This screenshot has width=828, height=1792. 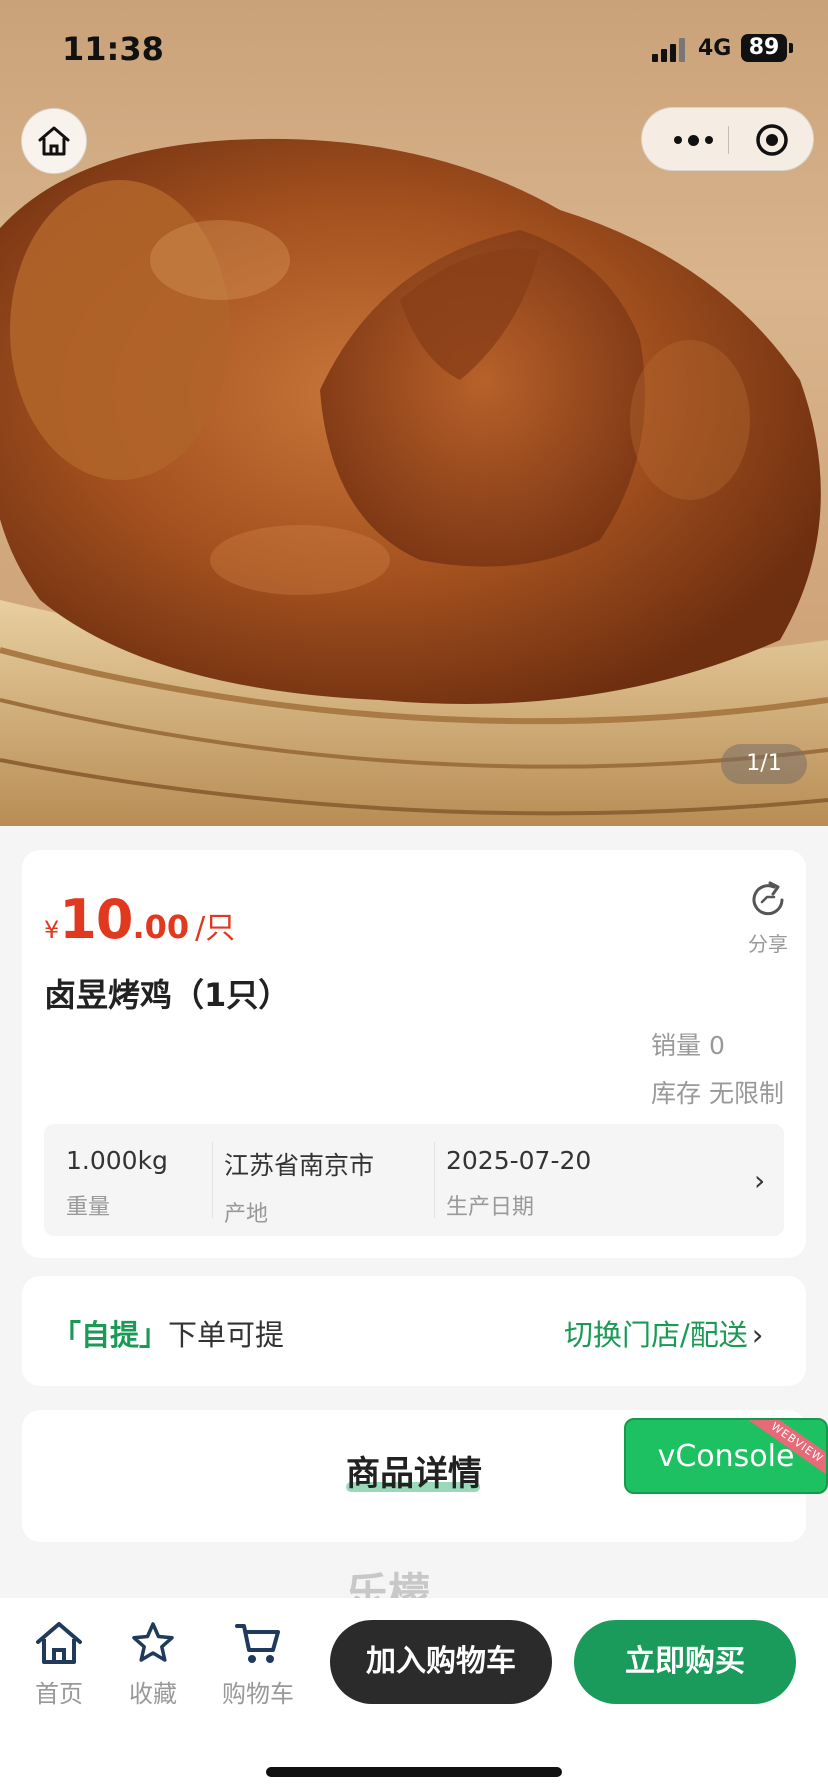 What do you see at coordinates (791, 48) in the screenshot?
I see `battery-tip` at bounding box center [791, 48].